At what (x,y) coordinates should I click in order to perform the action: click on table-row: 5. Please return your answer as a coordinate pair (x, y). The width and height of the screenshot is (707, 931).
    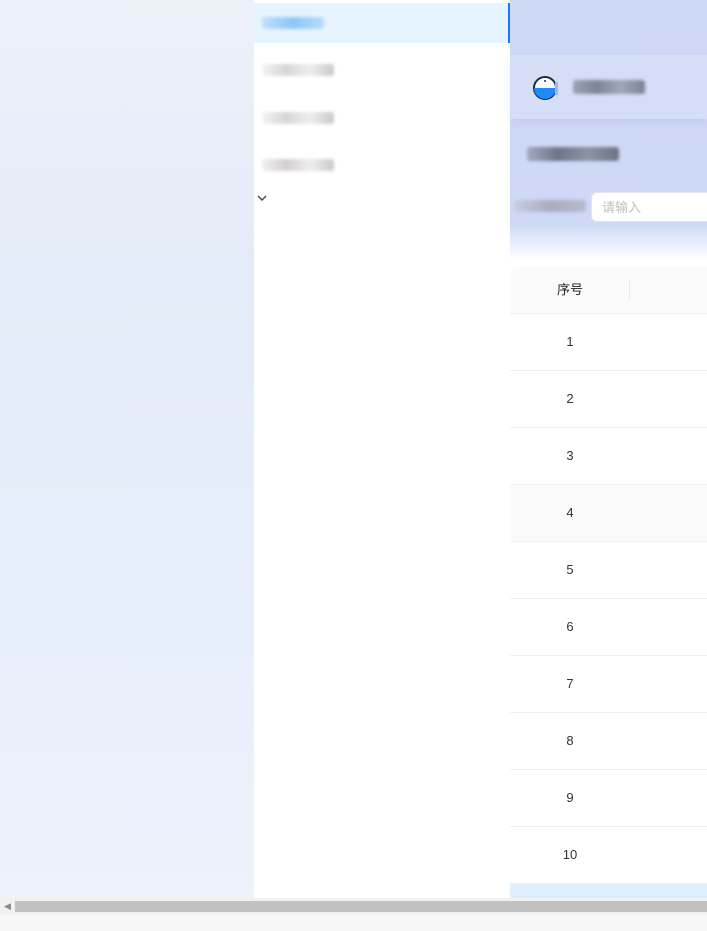
    Looking at the image, I should click on (608, 570).